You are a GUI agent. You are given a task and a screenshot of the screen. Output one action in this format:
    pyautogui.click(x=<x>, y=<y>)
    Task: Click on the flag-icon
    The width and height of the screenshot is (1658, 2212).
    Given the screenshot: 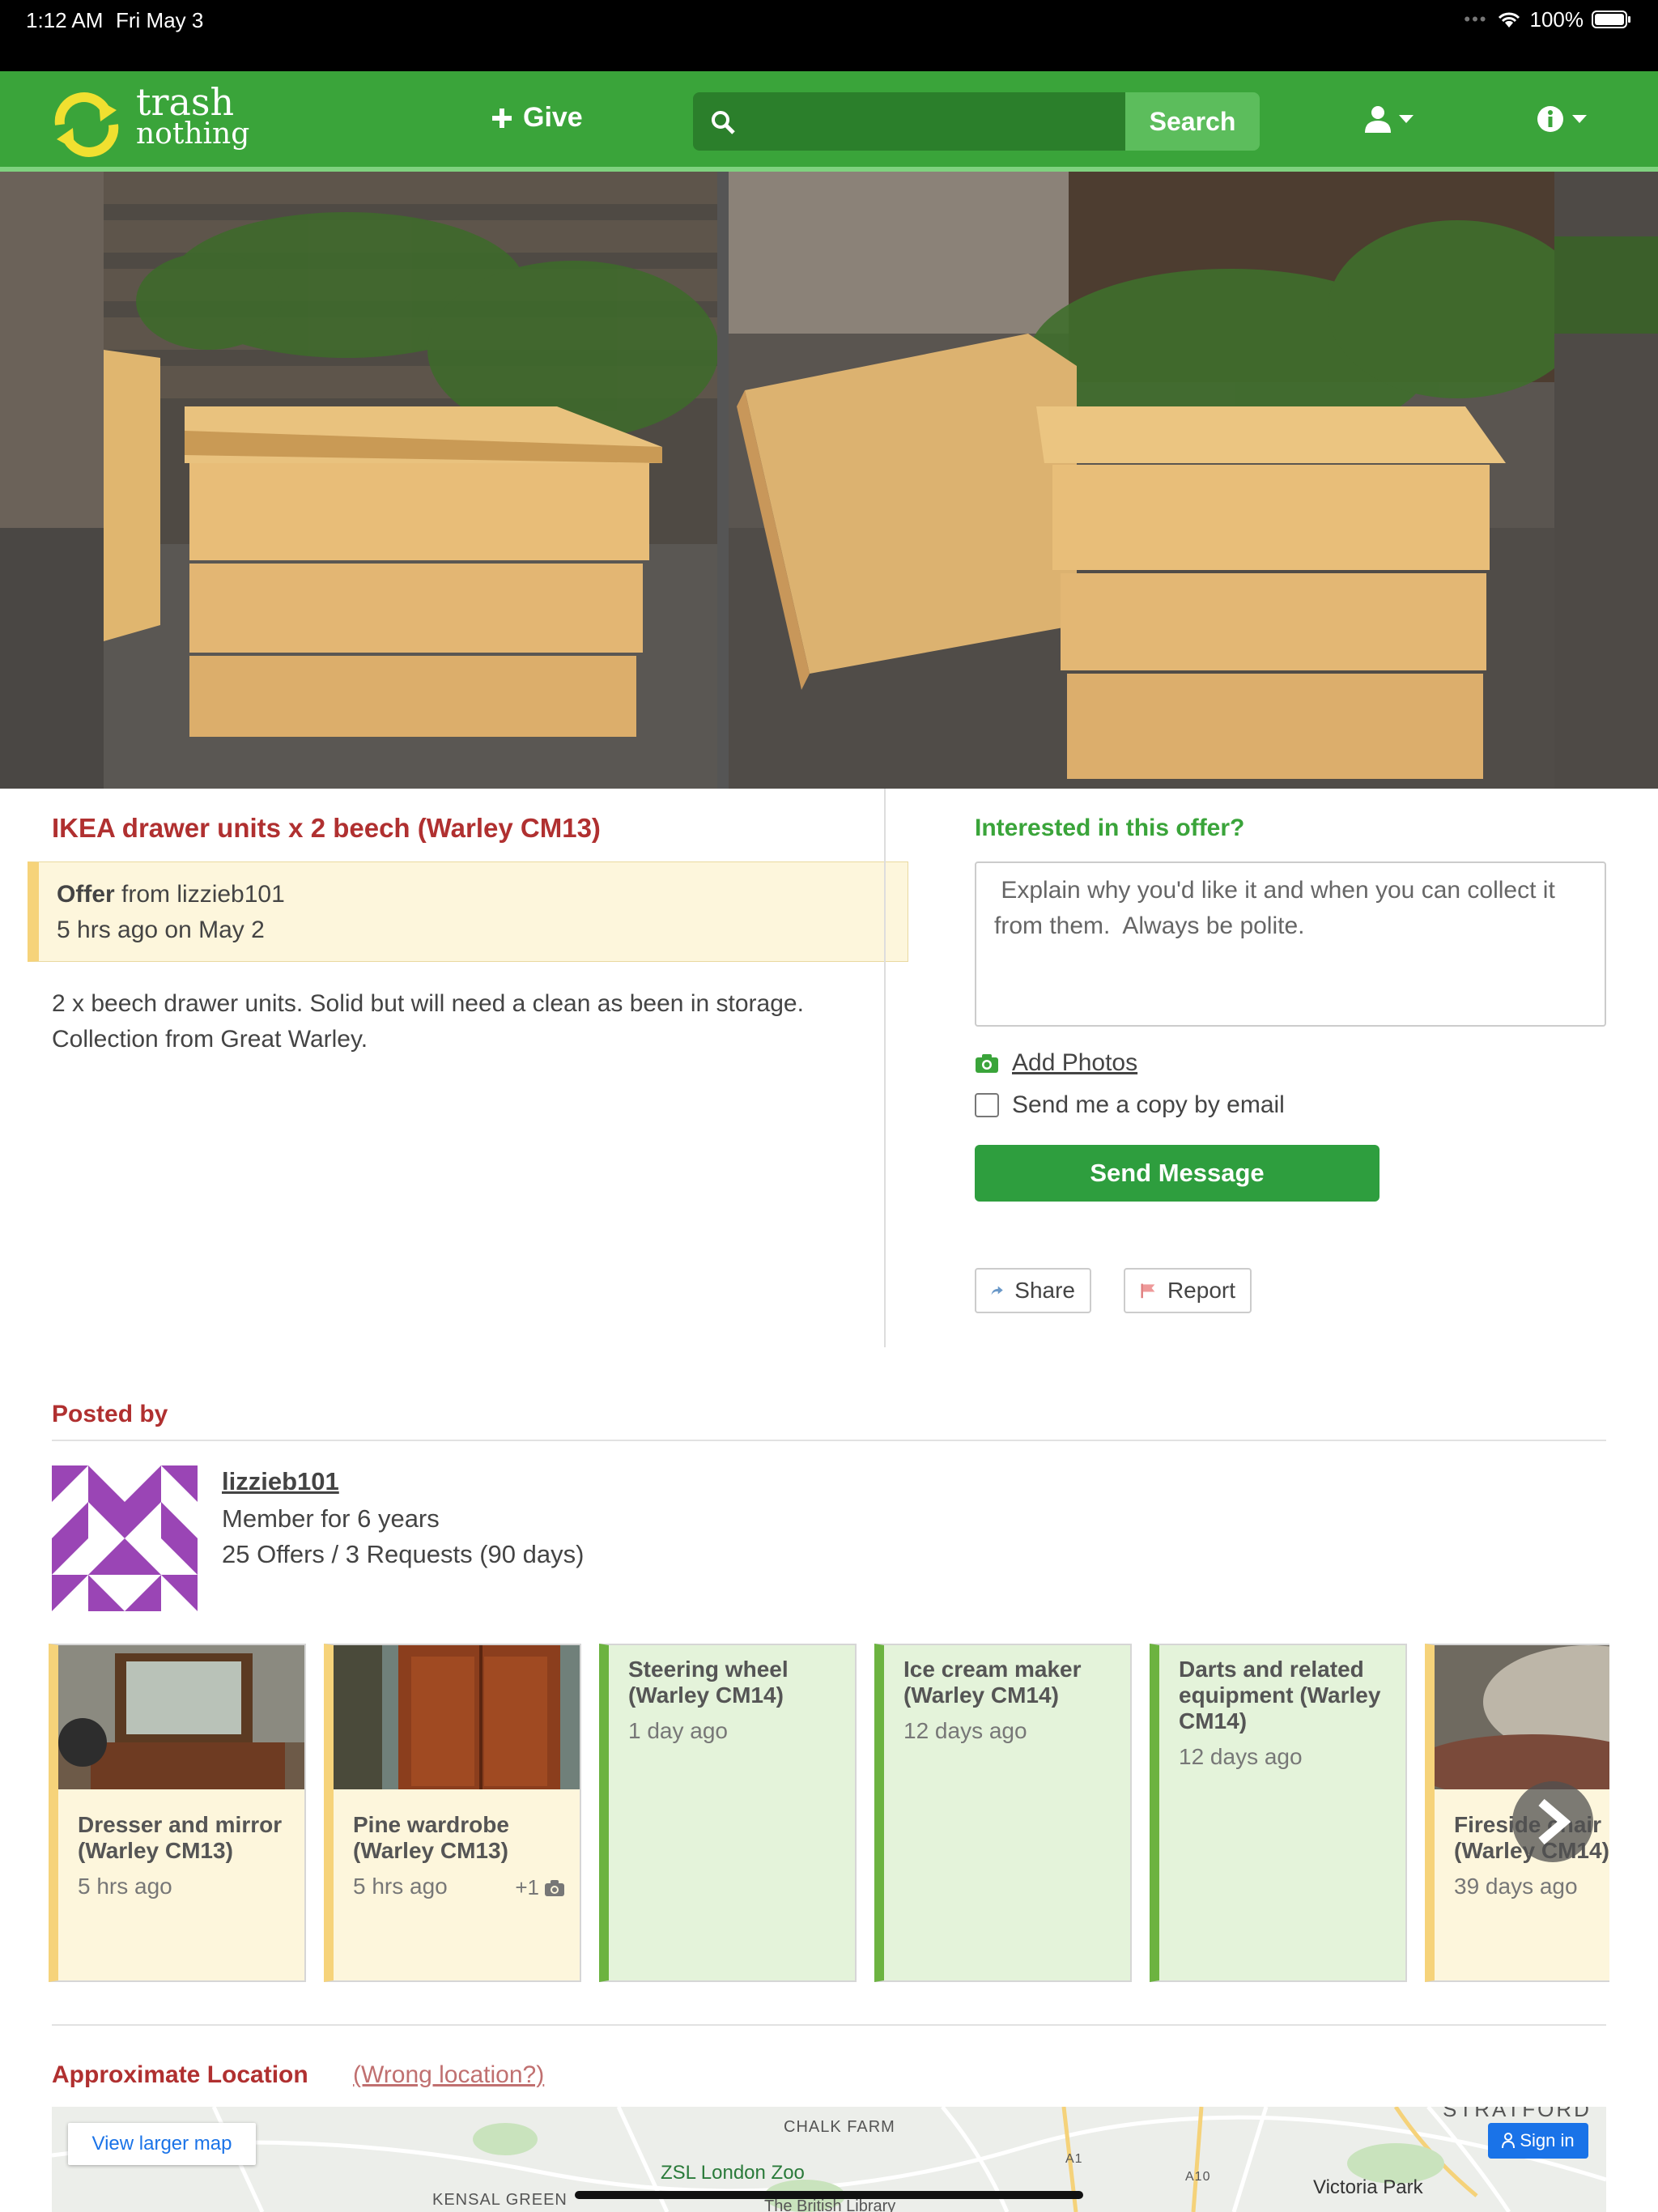 What is the action you would take?
    pyautogui.click(x=1148, y=1291)
    